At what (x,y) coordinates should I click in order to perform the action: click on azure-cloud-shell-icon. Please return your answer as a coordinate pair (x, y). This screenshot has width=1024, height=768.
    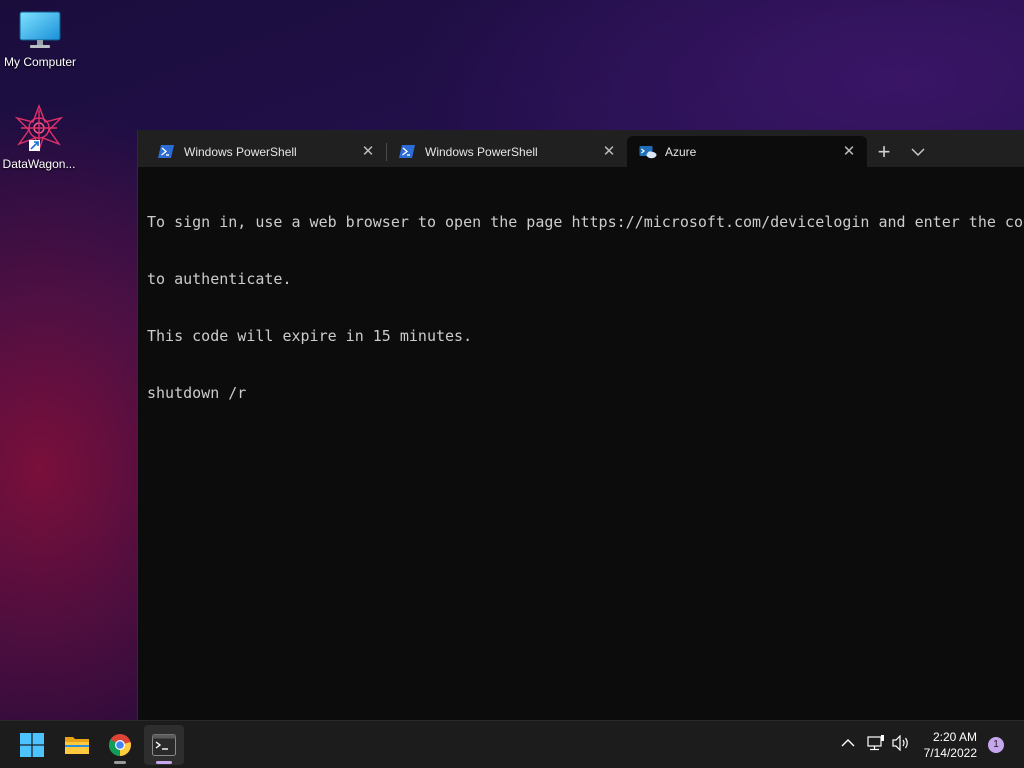
    Looking at the image, I should click on (648, 152).